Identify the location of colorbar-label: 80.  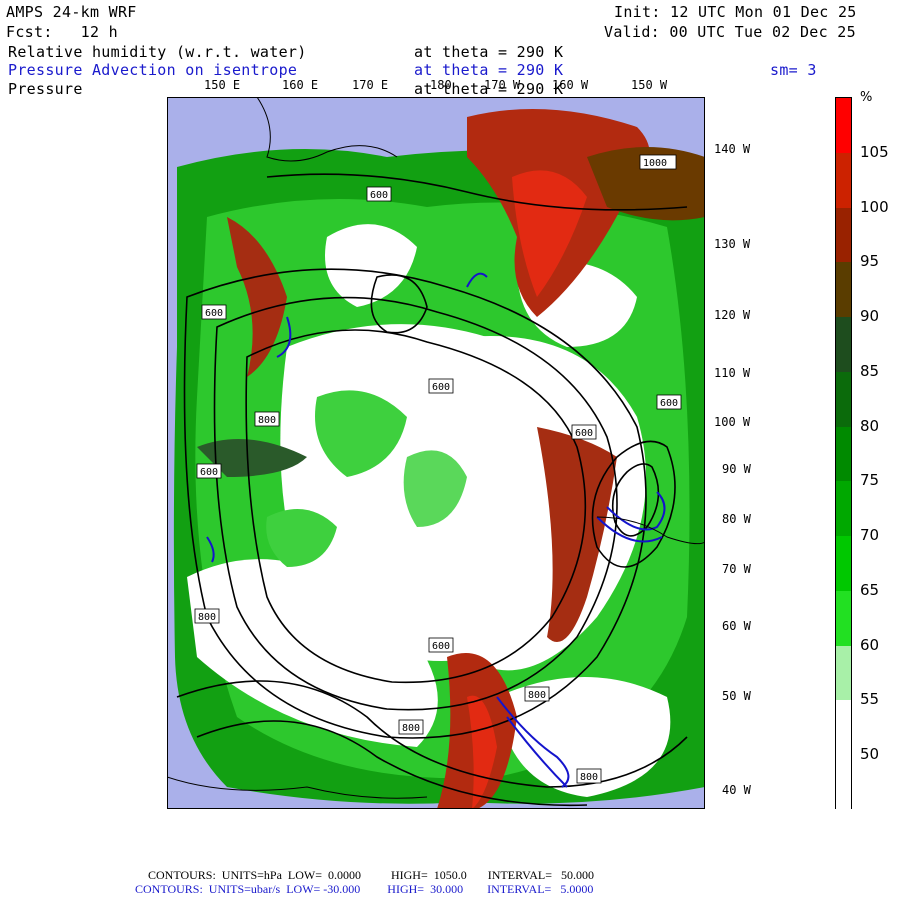
(870, 425).